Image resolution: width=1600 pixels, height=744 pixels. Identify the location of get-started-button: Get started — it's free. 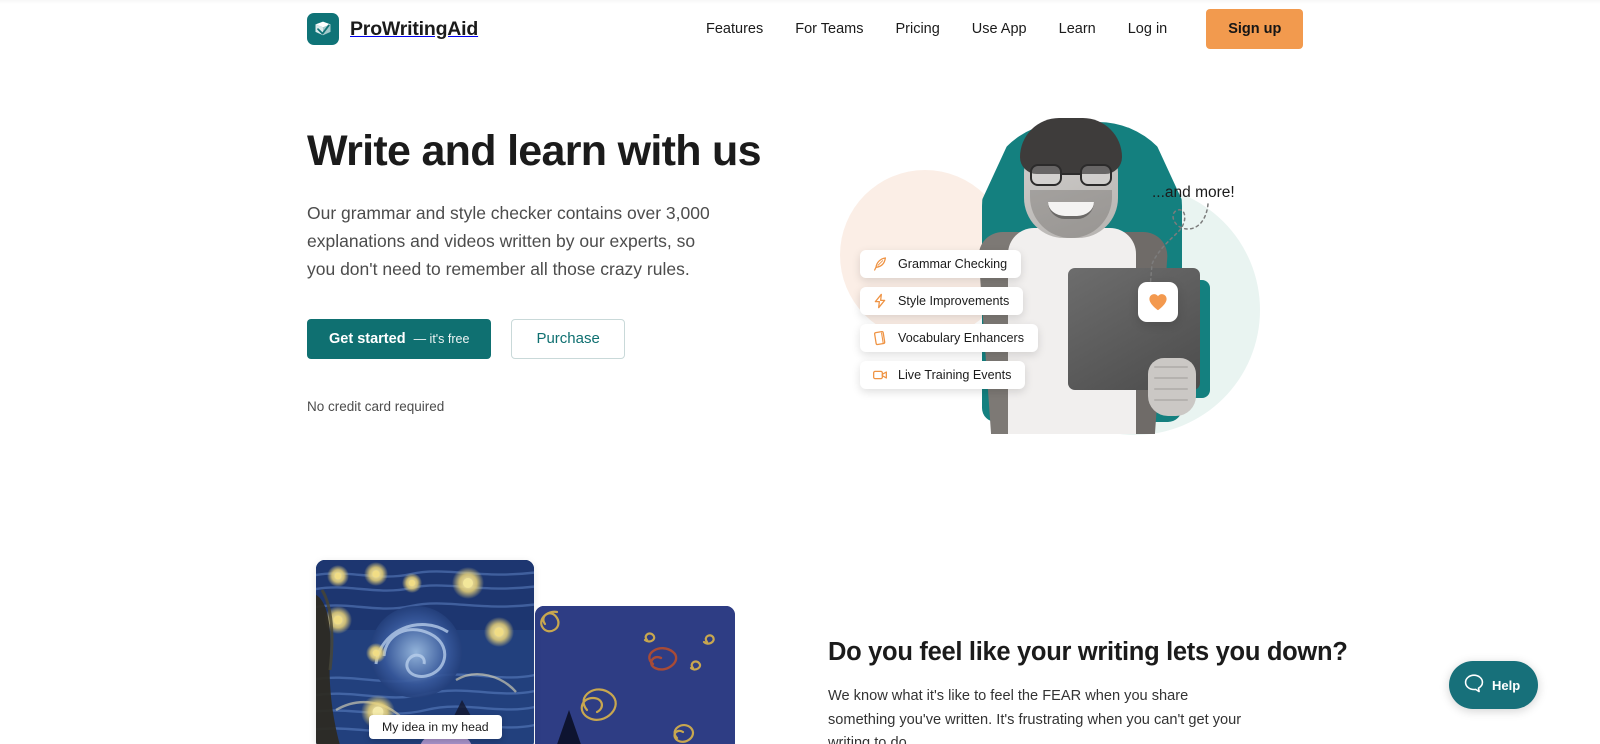
(399, 338).